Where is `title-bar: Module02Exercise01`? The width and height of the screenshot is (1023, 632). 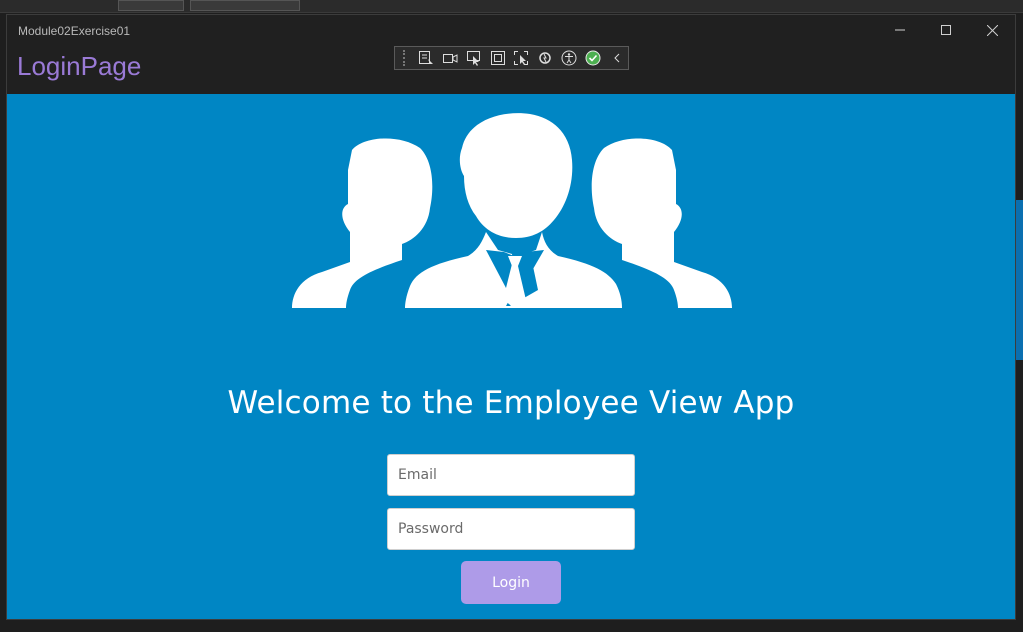
title-bar: Module02Exercise01 is located at coordinates (511, 31).